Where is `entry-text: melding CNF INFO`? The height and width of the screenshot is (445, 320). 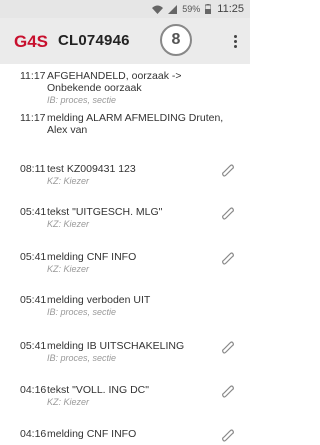
entry-text: melding CNF INFO is located at coordinates (92, 434).